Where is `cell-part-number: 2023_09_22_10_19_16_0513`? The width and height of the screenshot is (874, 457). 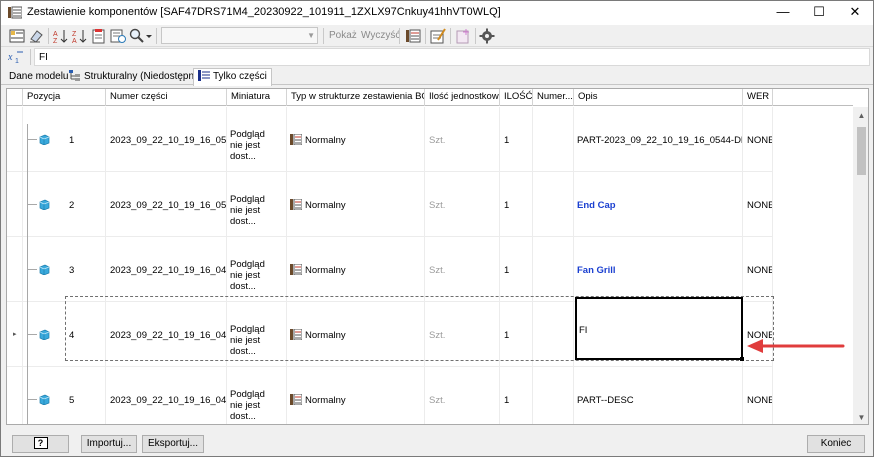
cell-part-number: 2023_09_22_10_19_16_0513 is located at coordinates (166, 204).